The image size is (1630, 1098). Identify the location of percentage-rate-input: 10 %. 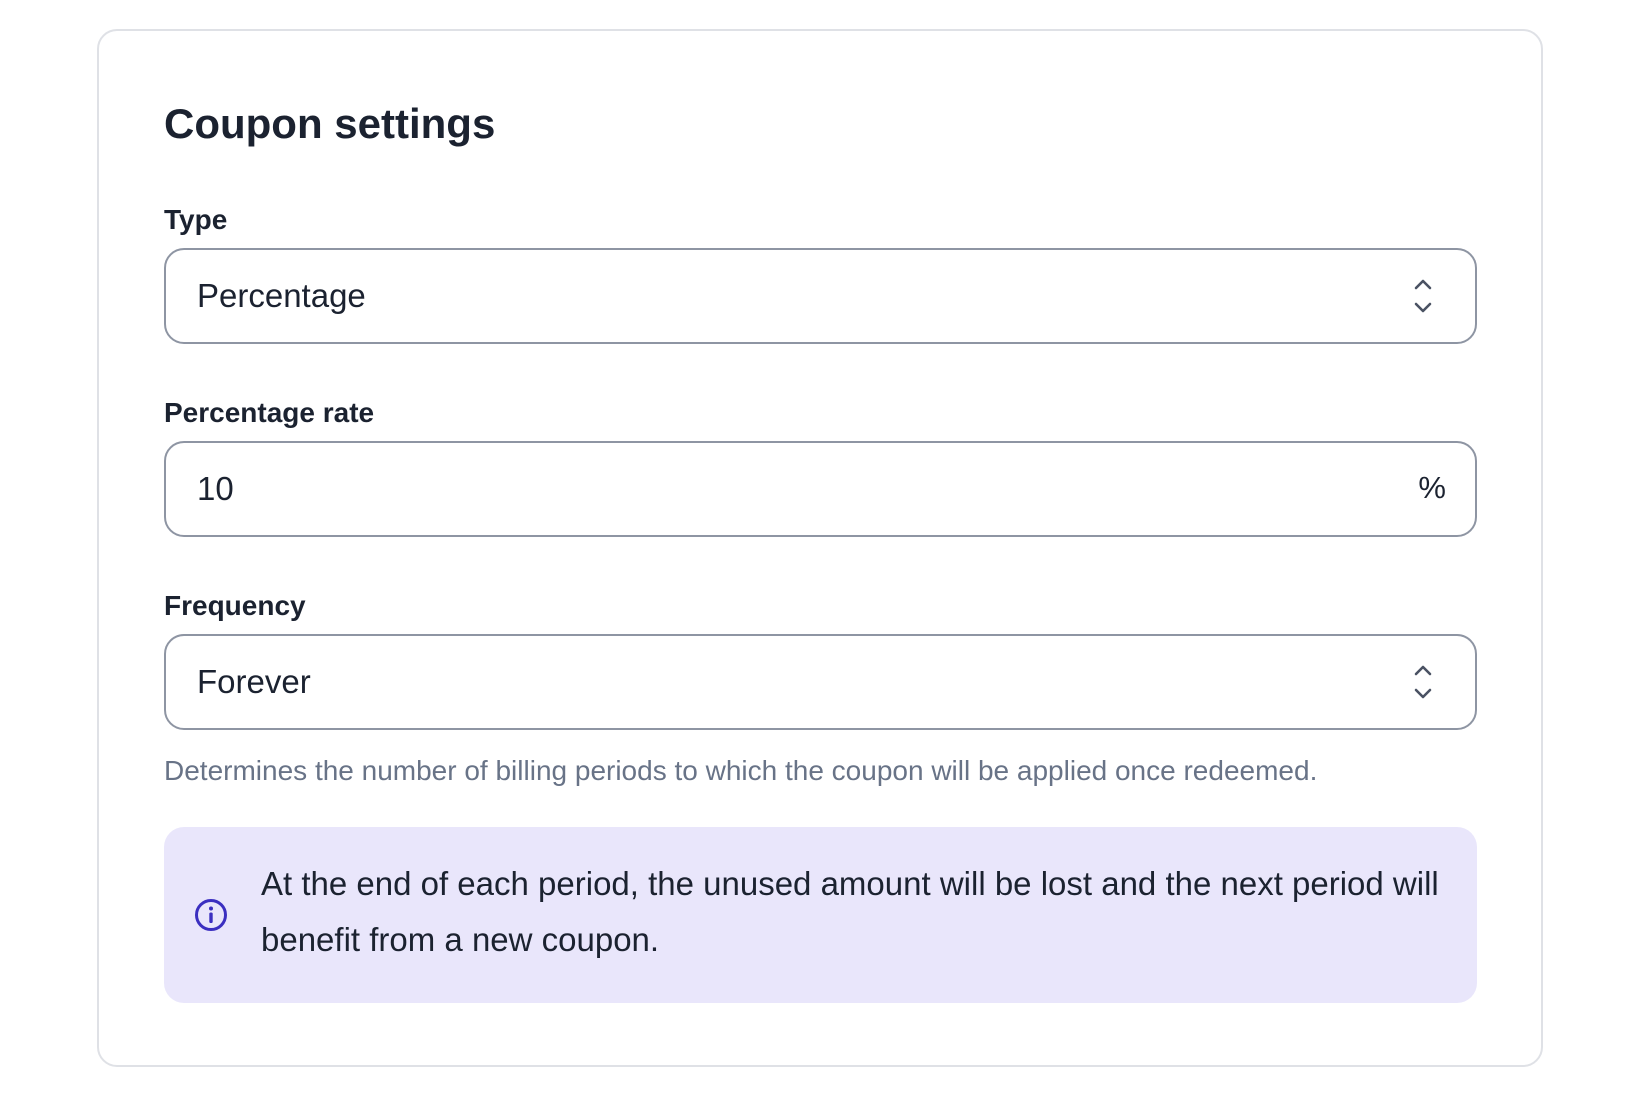
(820, 489).